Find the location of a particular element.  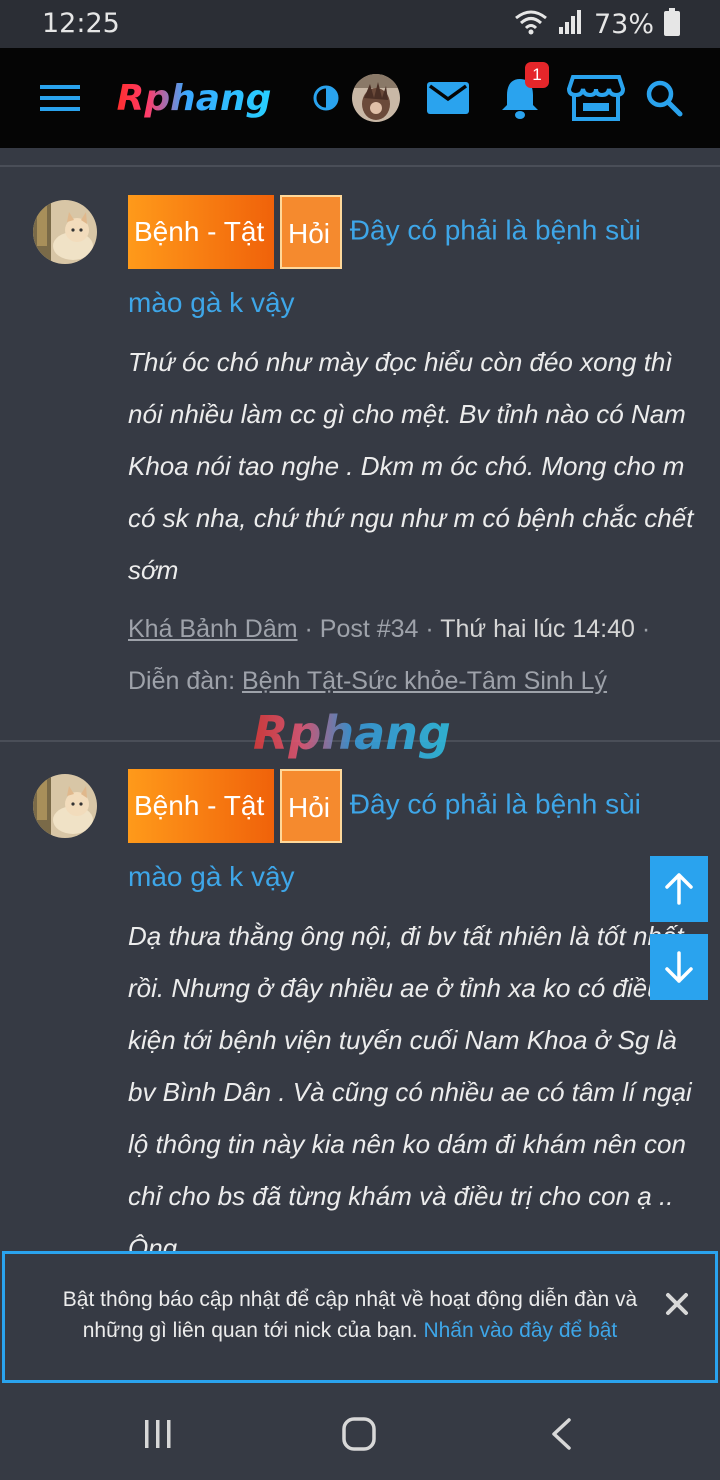

battery-icon is located at coordinates (672, 24).